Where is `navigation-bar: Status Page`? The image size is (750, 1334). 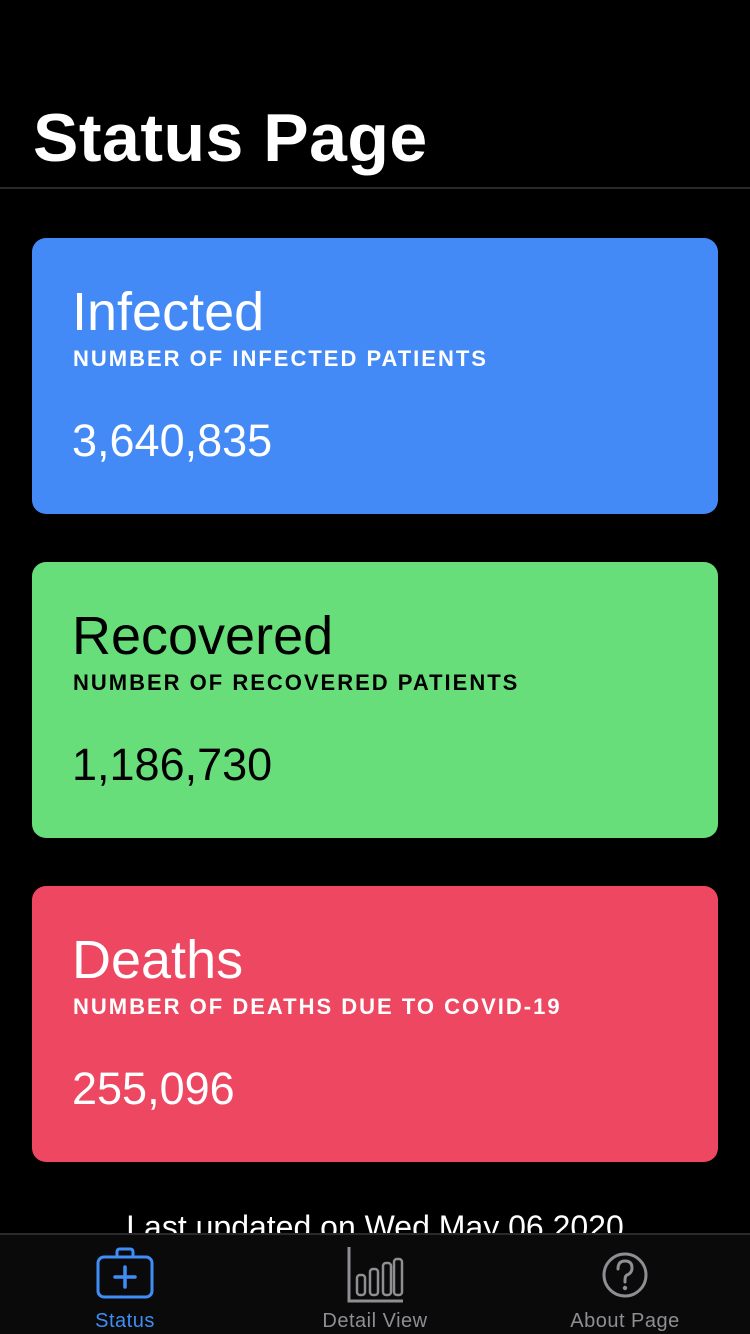 navigation-bar: Status Page is located at coordinates (375, 94).